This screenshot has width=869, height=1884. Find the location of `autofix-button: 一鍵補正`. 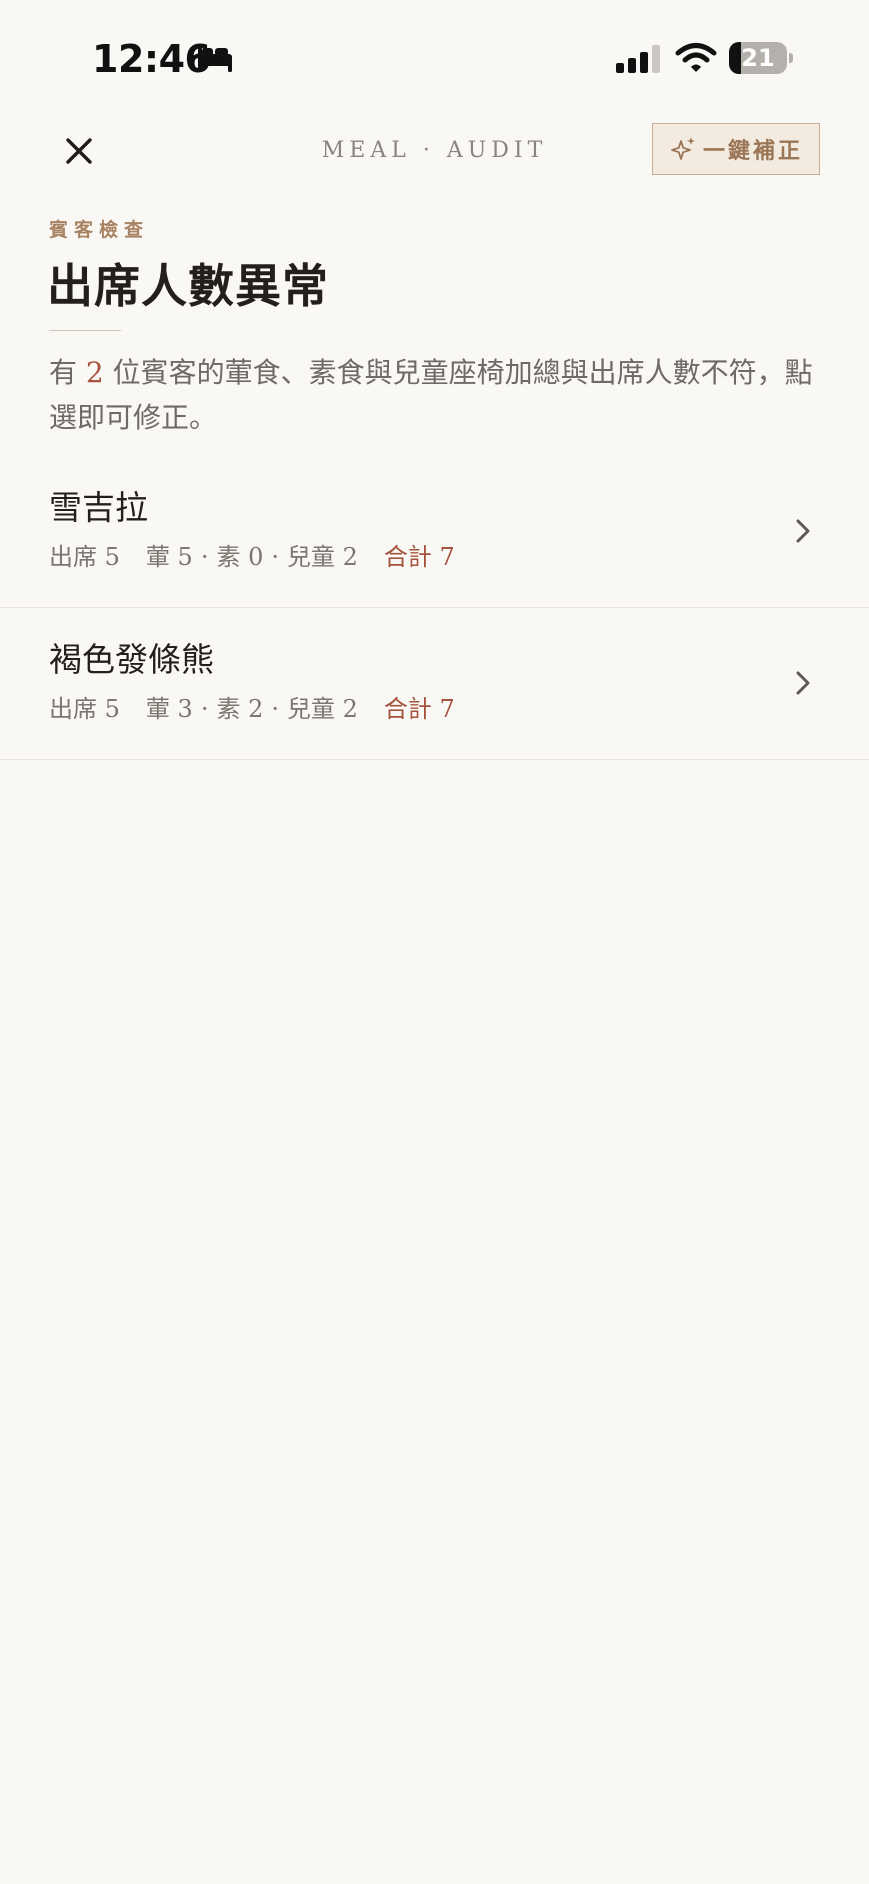

autofix-button: 一鍵補正 is located at coordinates (736, 149).